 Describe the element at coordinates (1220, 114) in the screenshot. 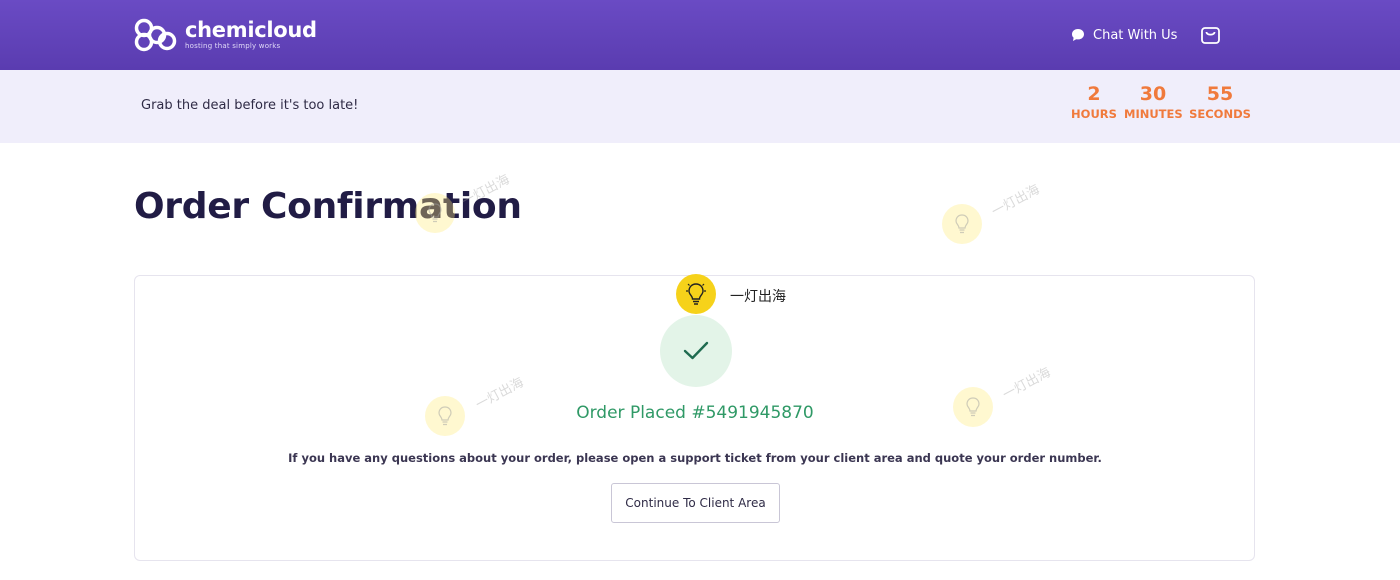

I see `countdown-seconds-label: SECONDS` at that location.